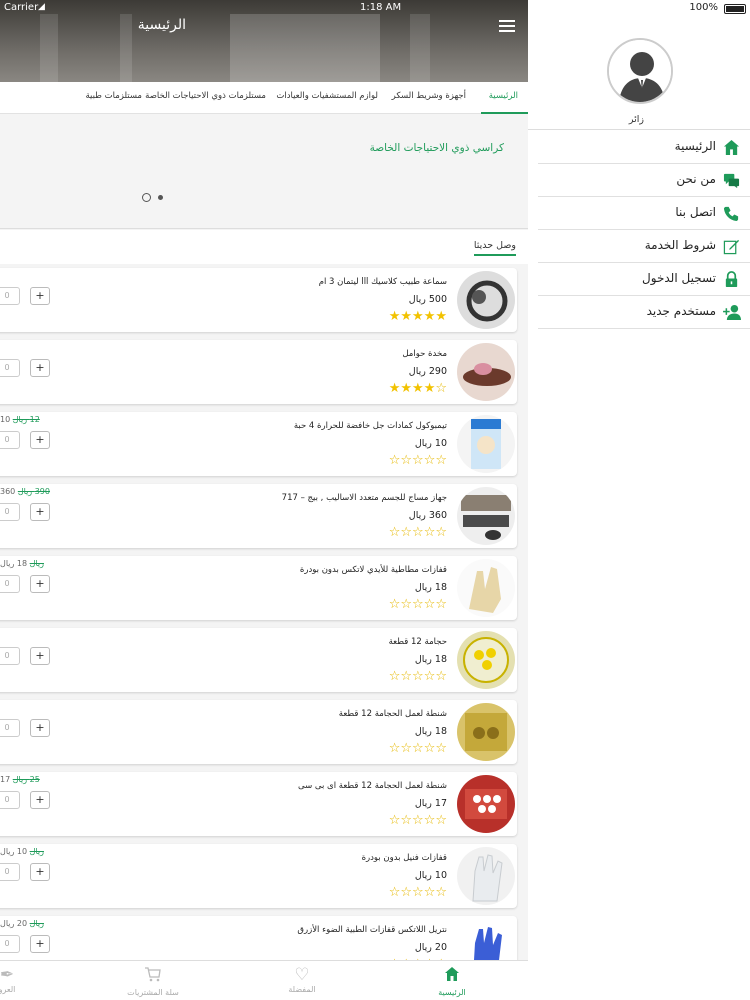  I want to click on chat-icon, so click(731, 180).